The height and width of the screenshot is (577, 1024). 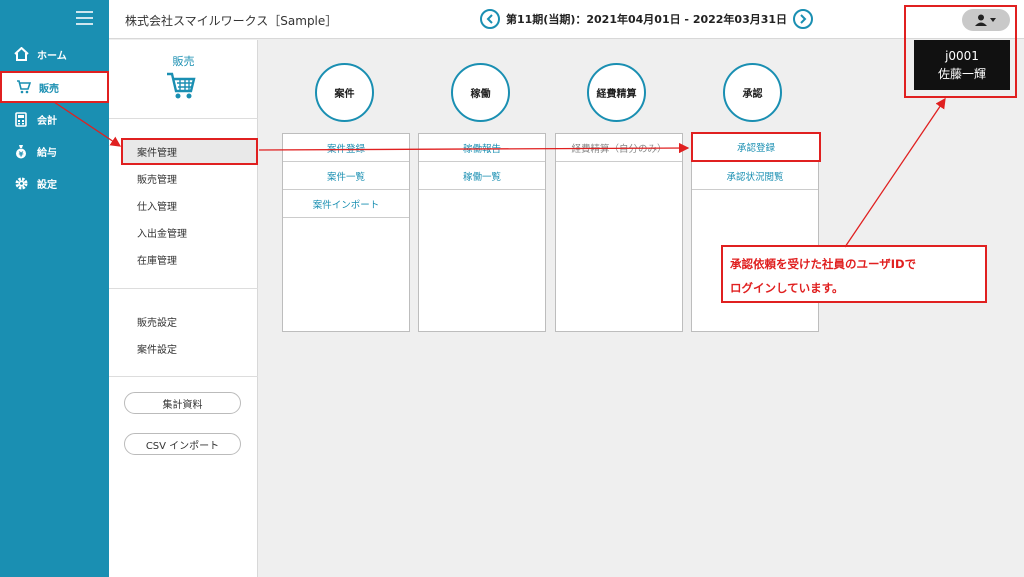 I want to click on project-card: 案件登録 案件一覧 案件インポート, so click(x=346, y=232).